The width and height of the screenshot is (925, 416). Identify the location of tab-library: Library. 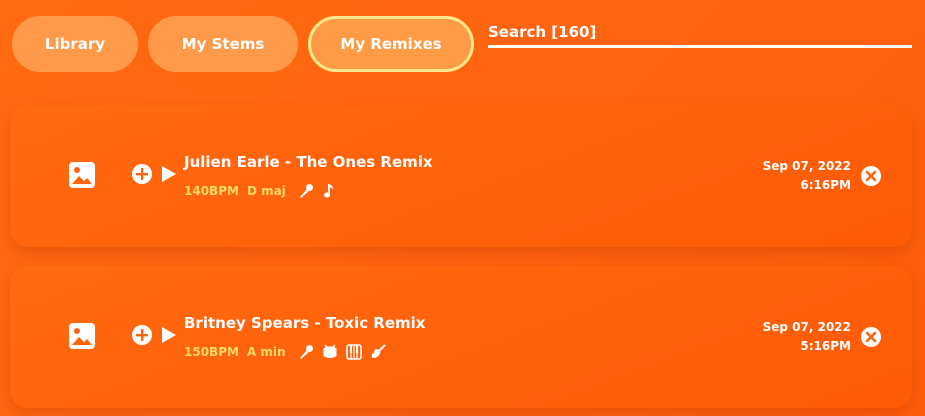
(75, 44).